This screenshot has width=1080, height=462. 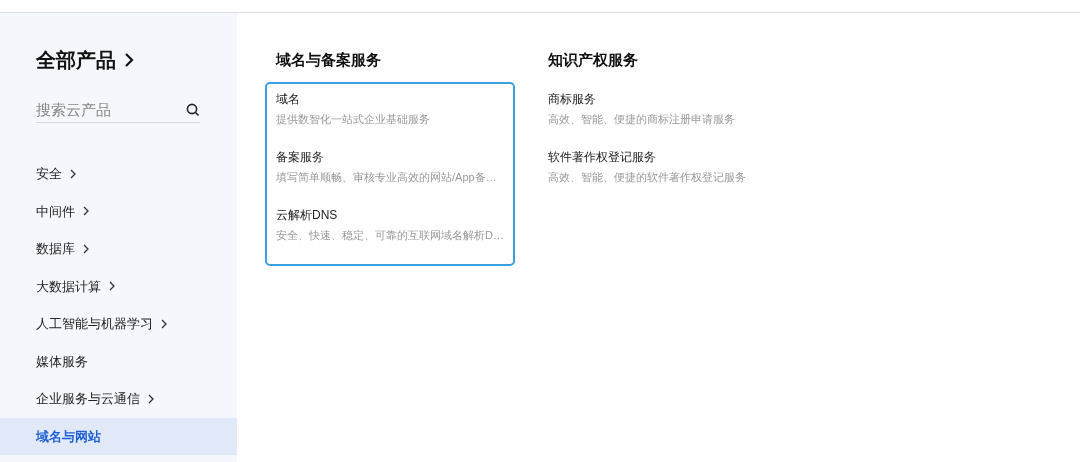 I want to click on product-name: 云解析DNS, so click(x=307, y=215).